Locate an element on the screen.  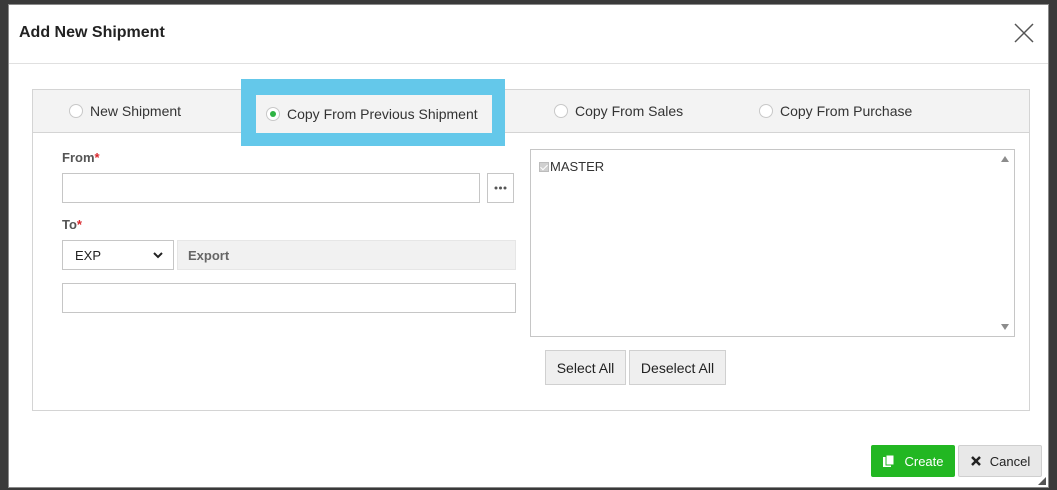
checkbox-master is located at coordinates (544, 166).